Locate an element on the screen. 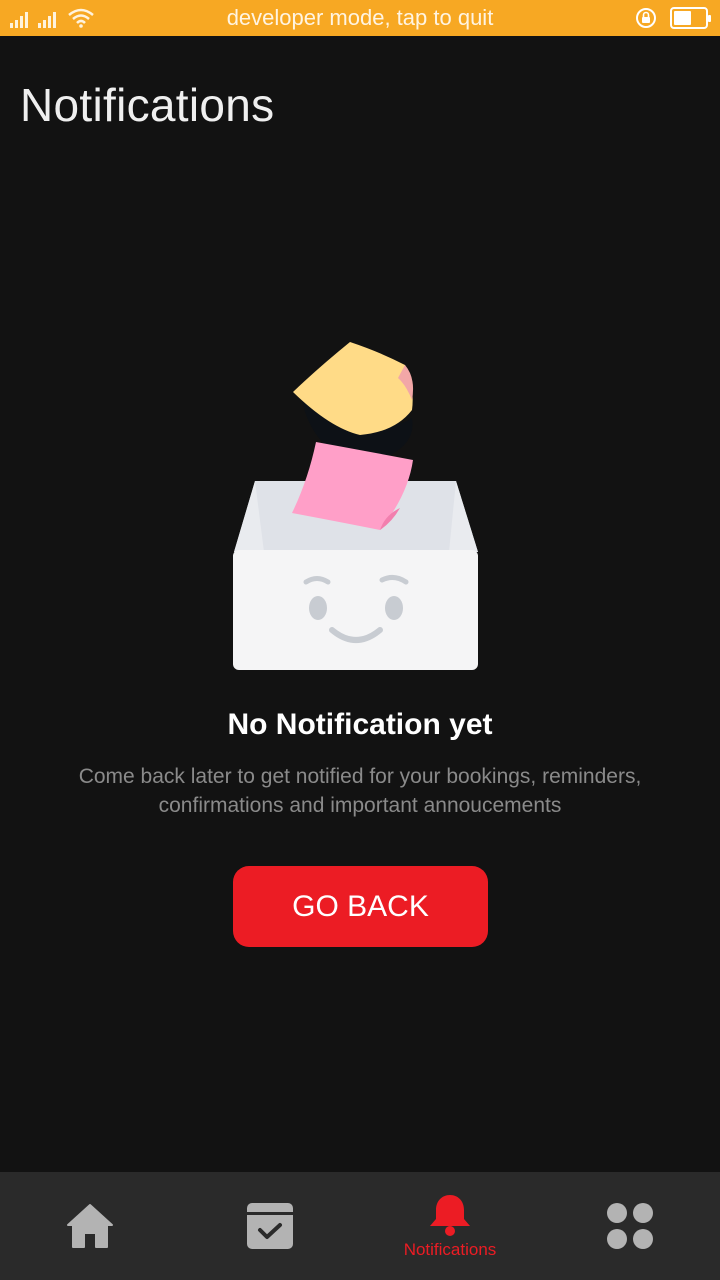  home-icon is located at coordinates (90, 1226).